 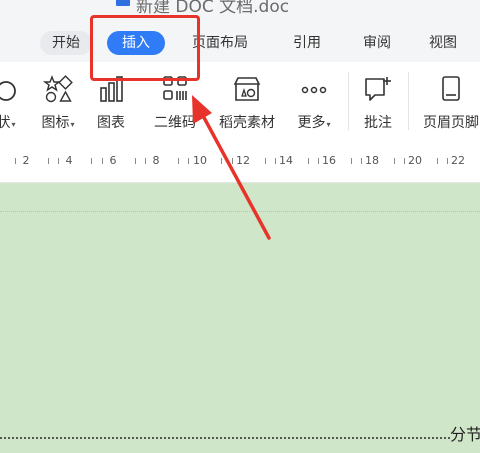 I want to click on more-label: 更多, so click(x=311, y=123).